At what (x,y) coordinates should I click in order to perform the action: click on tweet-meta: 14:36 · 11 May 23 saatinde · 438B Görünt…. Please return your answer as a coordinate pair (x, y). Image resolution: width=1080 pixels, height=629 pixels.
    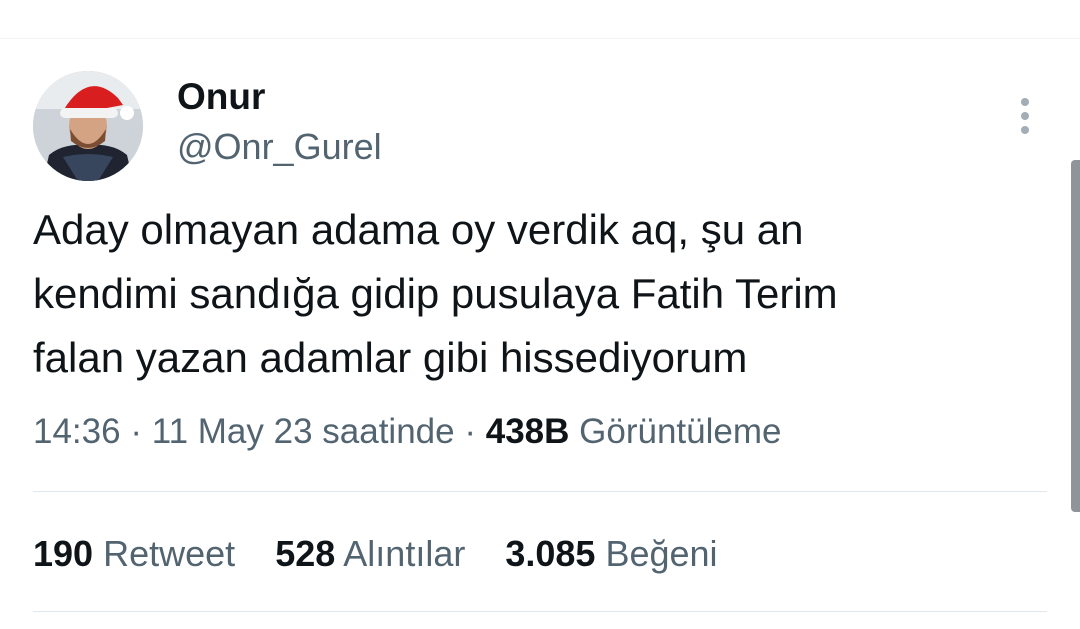
    Looking at the image, I should click on (407, 432).